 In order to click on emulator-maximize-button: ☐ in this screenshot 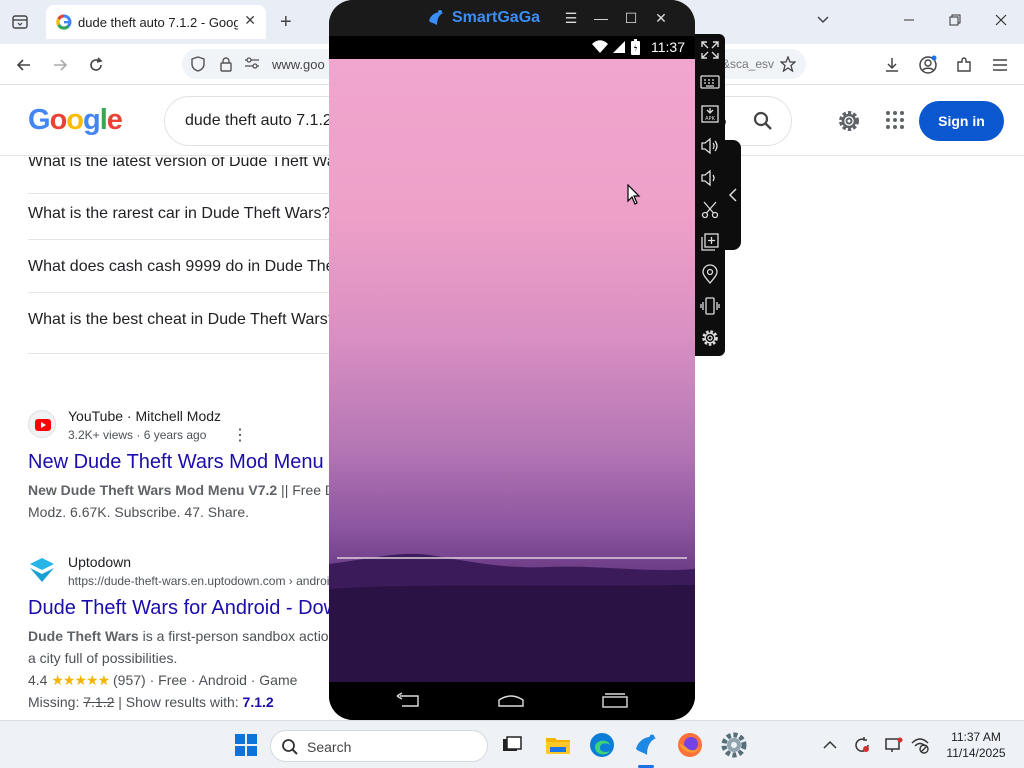, I will do `click(631, 18)`.